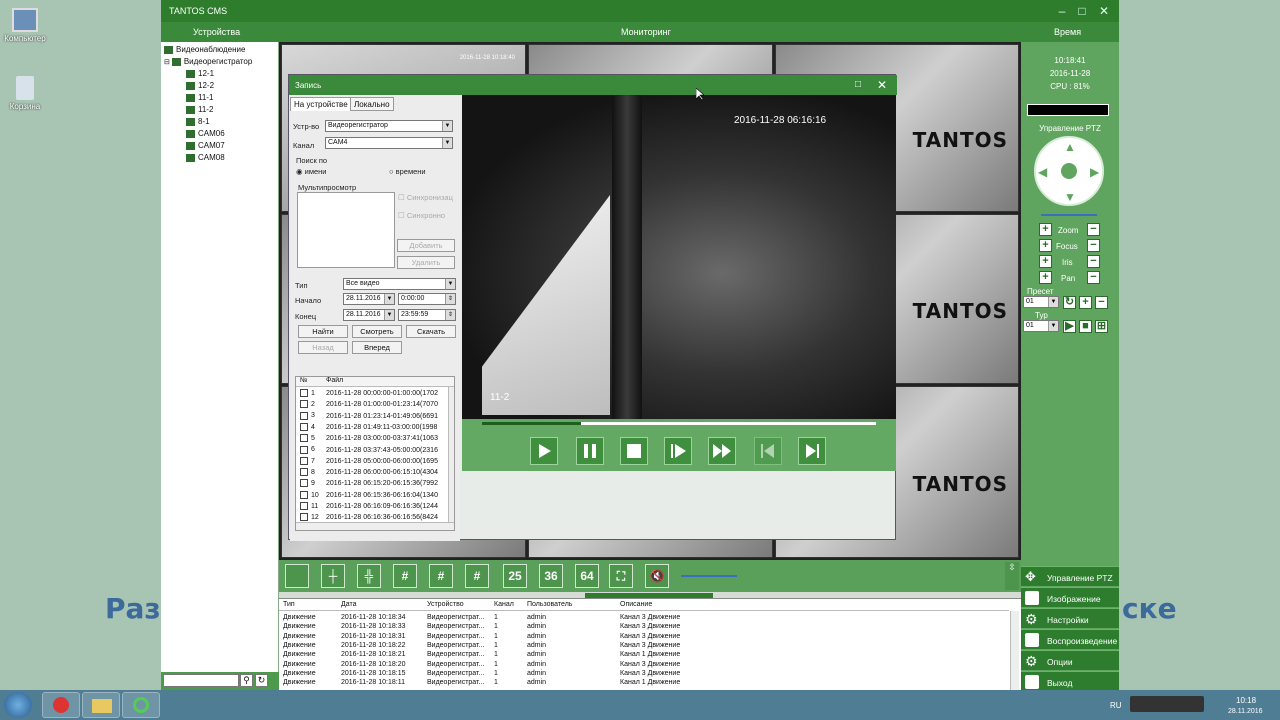  Describe the element at coordinates (812, 451) in the screenshot. I see `next-file-icon` at that location.